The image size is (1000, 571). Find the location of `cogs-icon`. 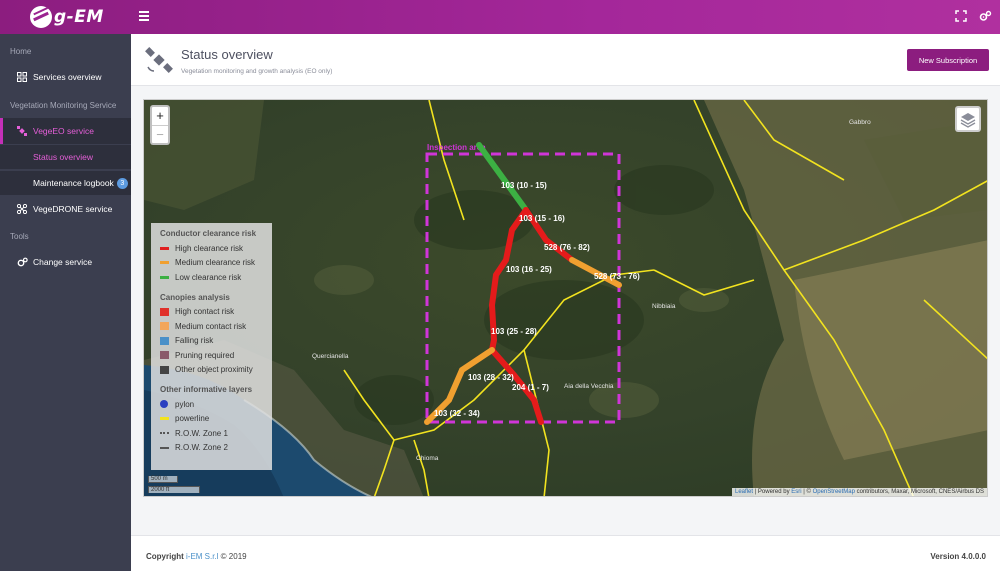

cogs-icon is located at coordinates (22, 262).